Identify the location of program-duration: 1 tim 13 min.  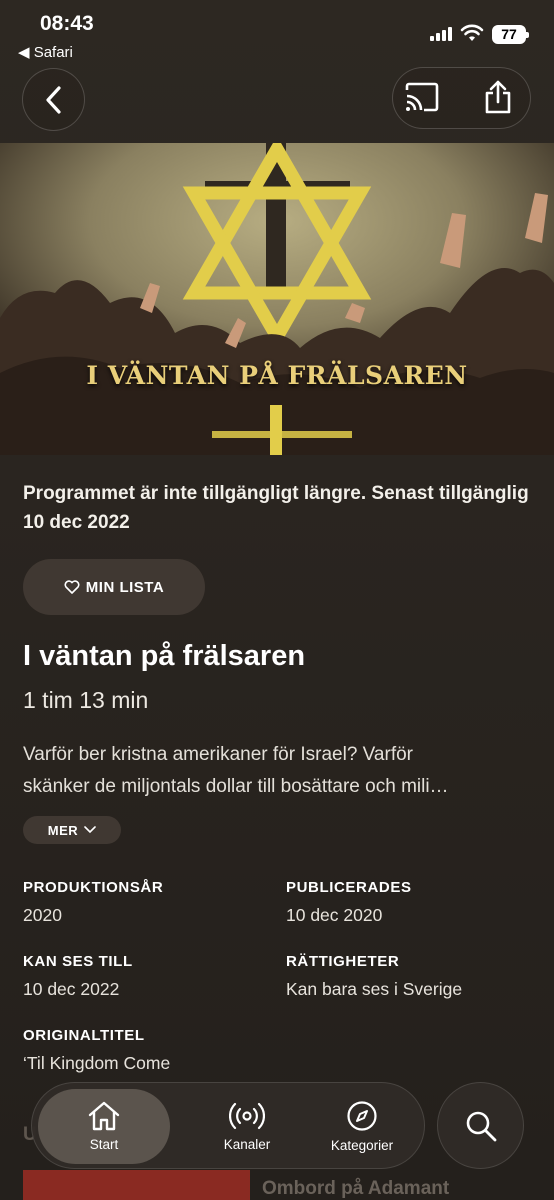
(86, 700).